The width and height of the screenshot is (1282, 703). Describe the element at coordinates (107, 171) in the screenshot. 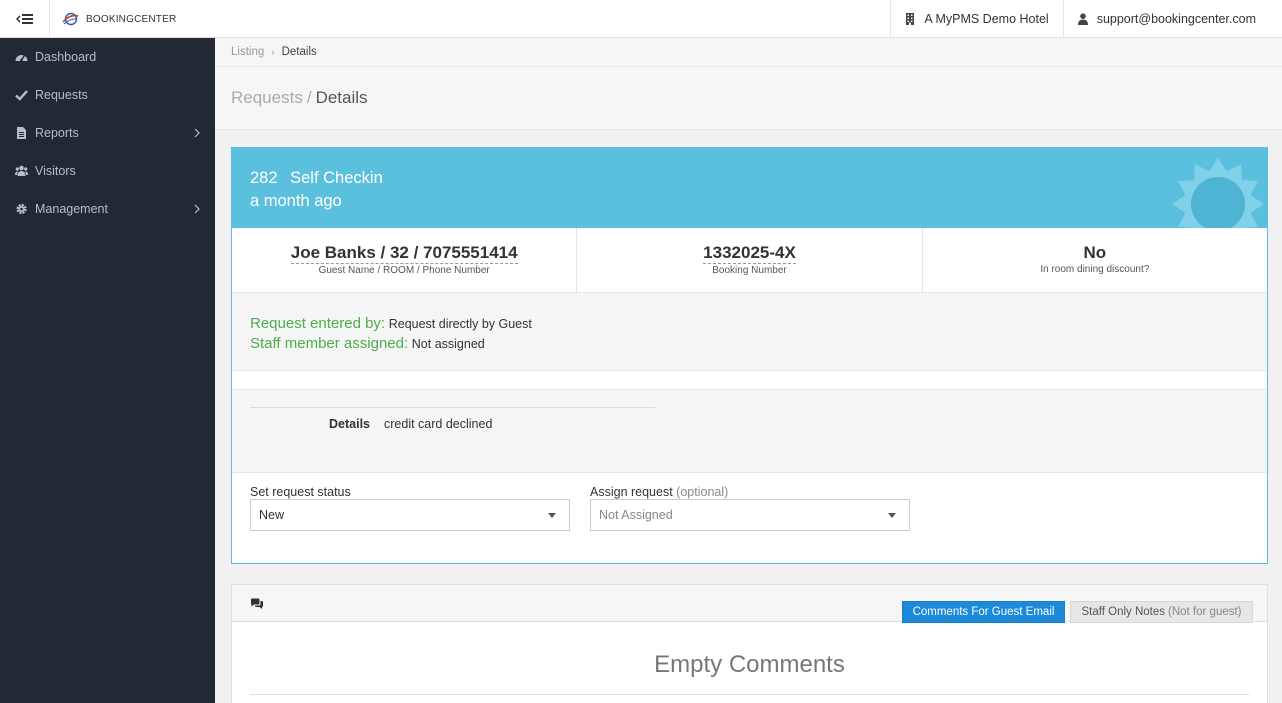

I see `sidebar-item-visitors: Visitors` at that location.